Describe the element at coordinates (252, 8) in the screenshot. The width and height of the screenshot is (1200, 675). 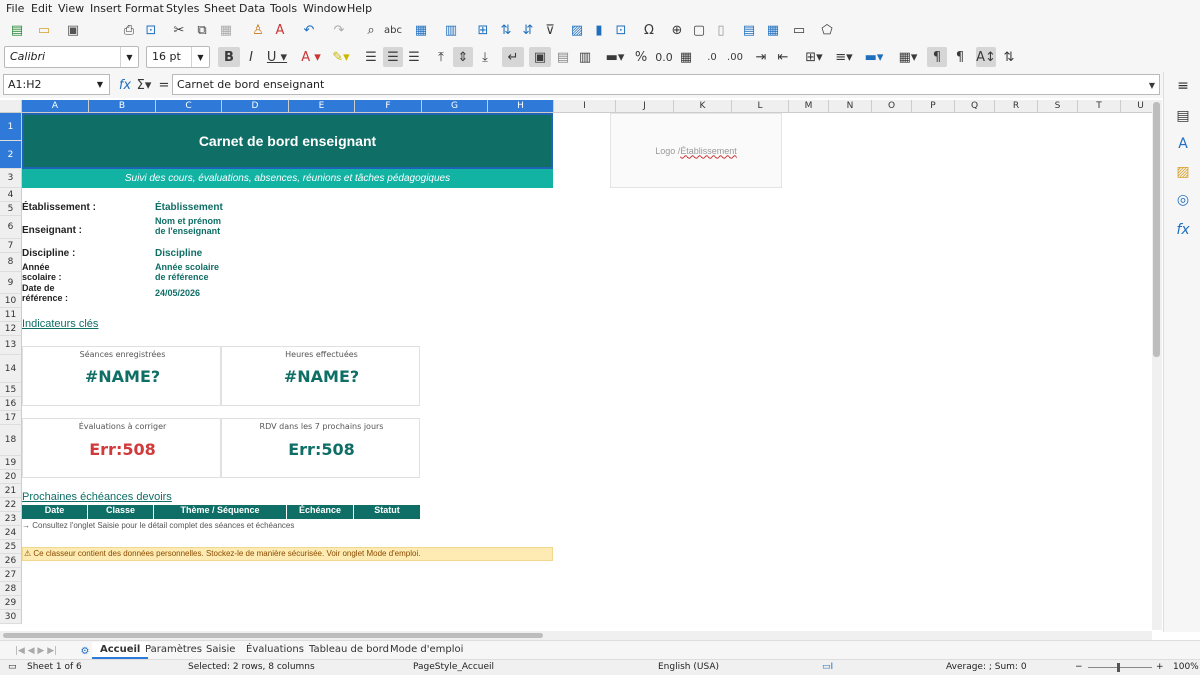
I see `menu-data: Data` at that location.